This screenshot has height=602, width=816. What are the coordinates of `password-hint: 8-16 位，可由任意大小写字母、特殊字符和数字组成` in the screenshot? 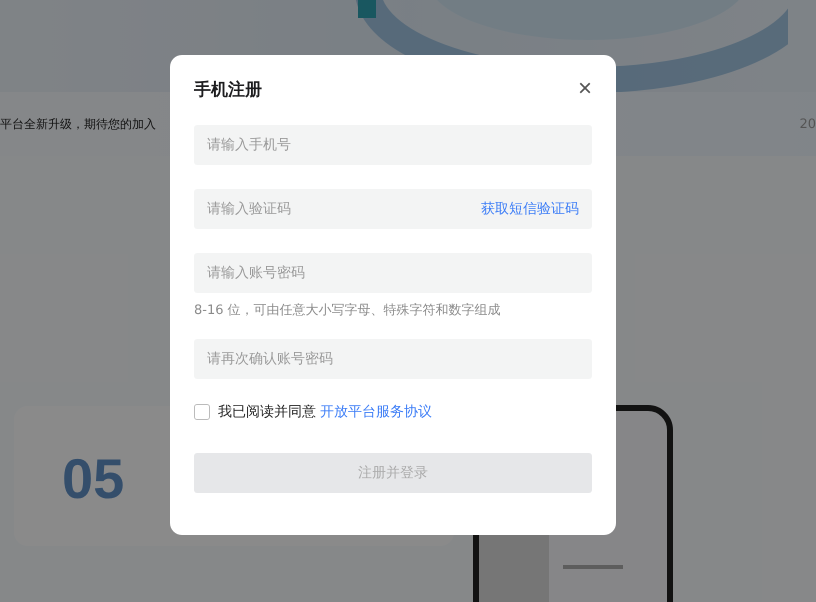 It's located at (348, 310).